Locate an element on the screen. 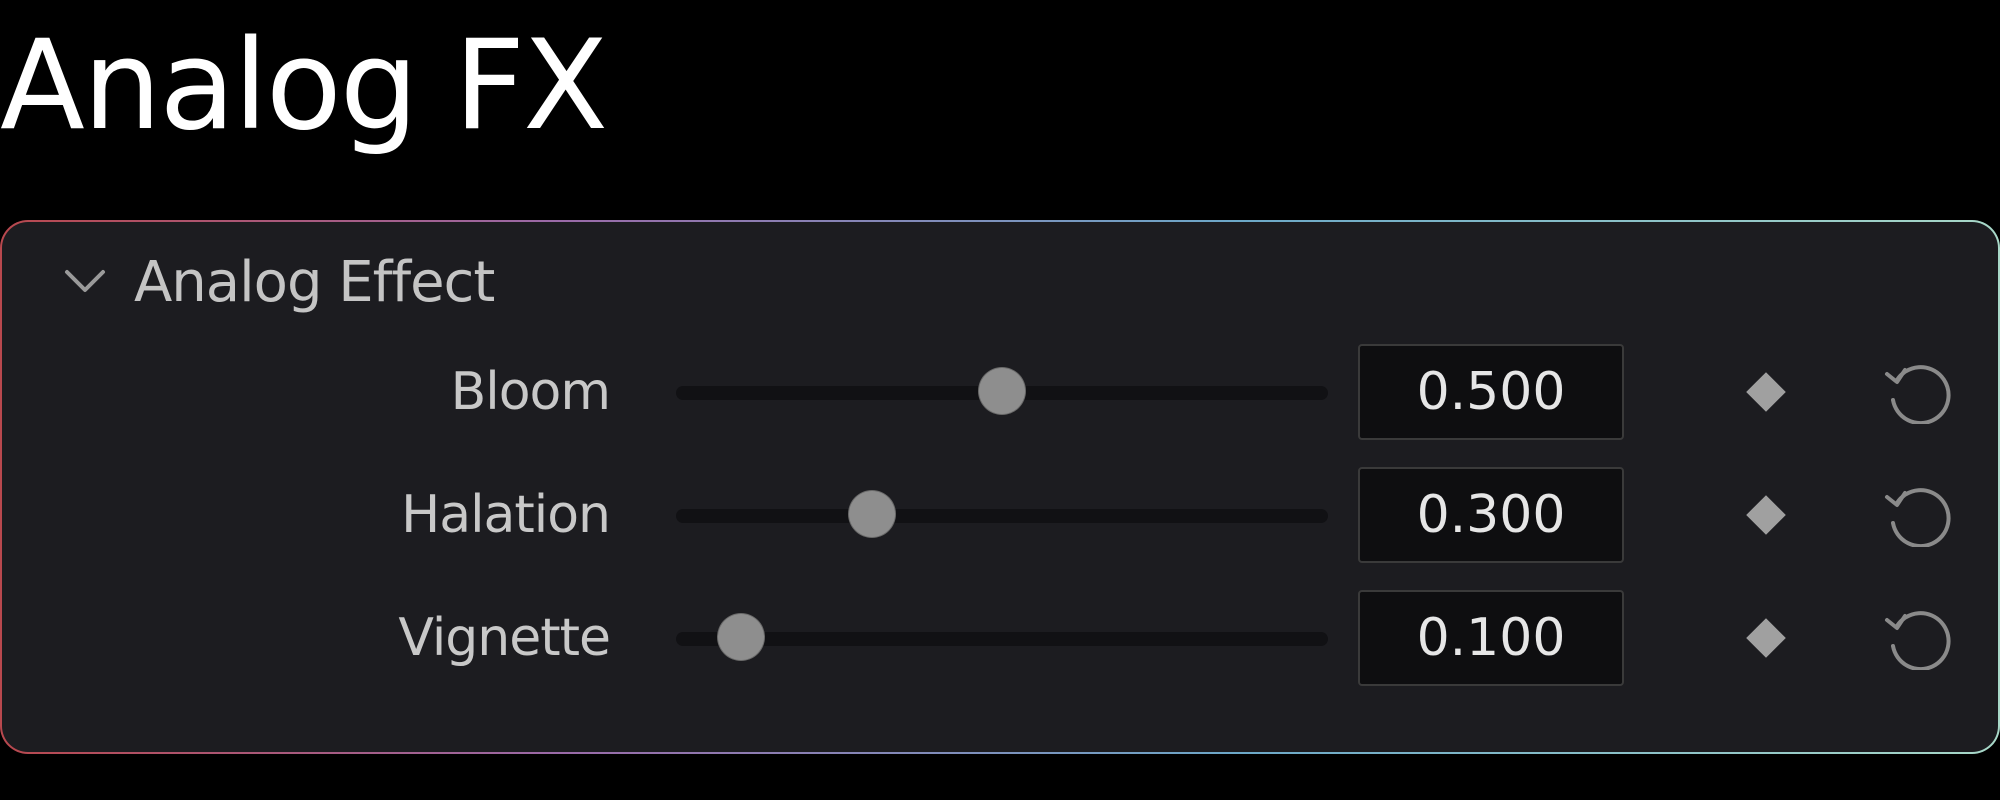  halation-value-field: 0.300 is located at coordinates (1491, 515).